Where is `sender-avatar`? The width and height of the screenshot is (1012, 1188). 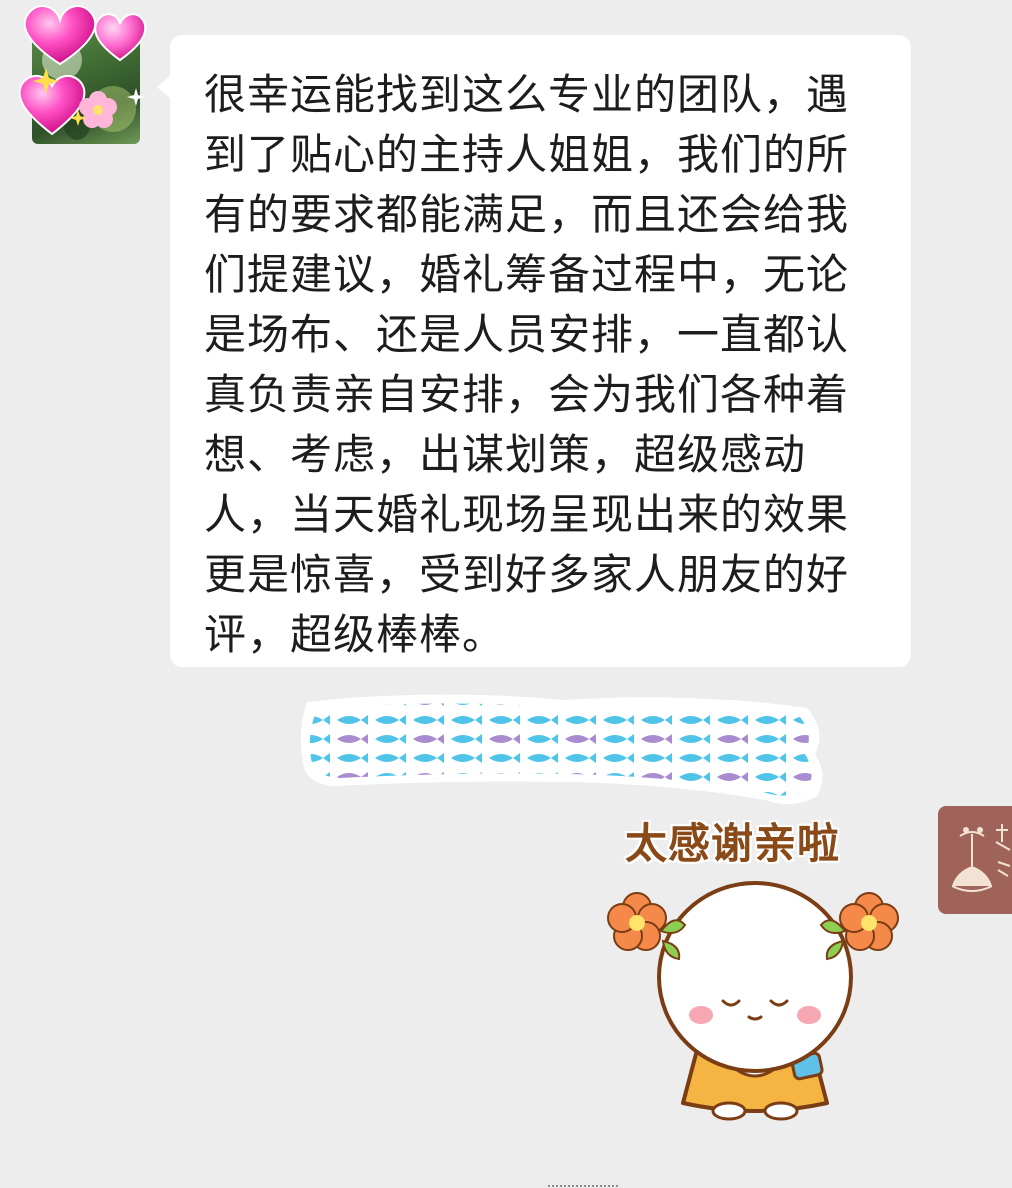
sender-avatar is located at coordinates (80, 74).